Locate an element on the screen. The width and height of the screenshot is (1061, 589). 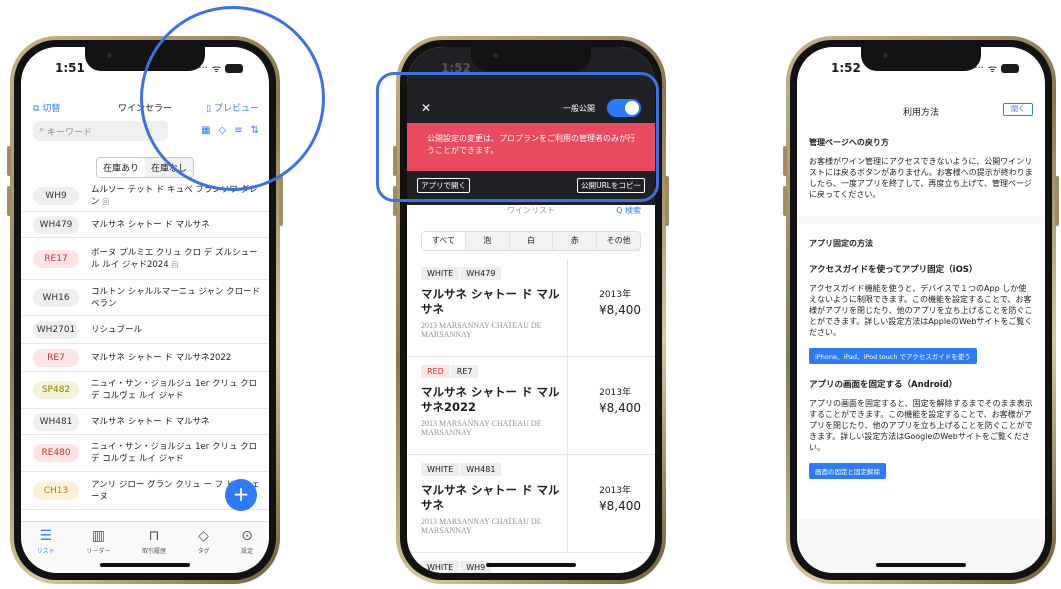
wine-code-badge: WH481 is located at coordinates (56, 421).